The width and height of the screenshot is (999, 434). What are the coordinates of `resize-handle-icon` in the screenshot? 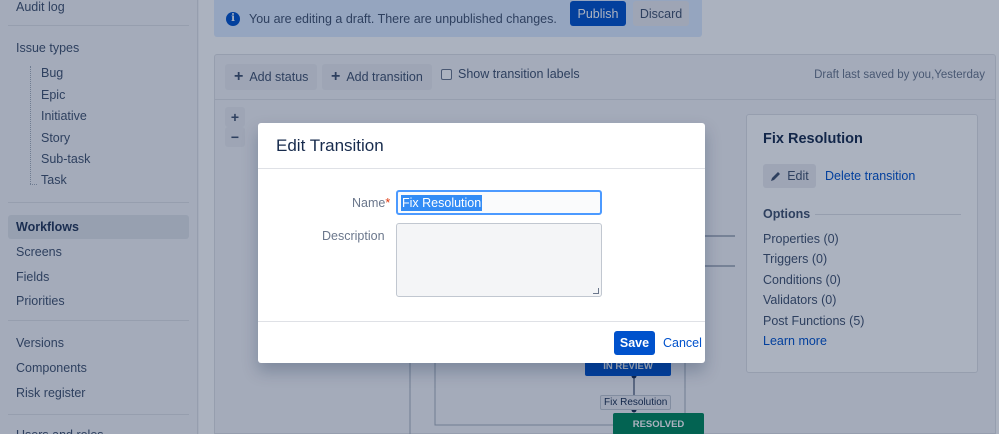 It's located at (596, 291).